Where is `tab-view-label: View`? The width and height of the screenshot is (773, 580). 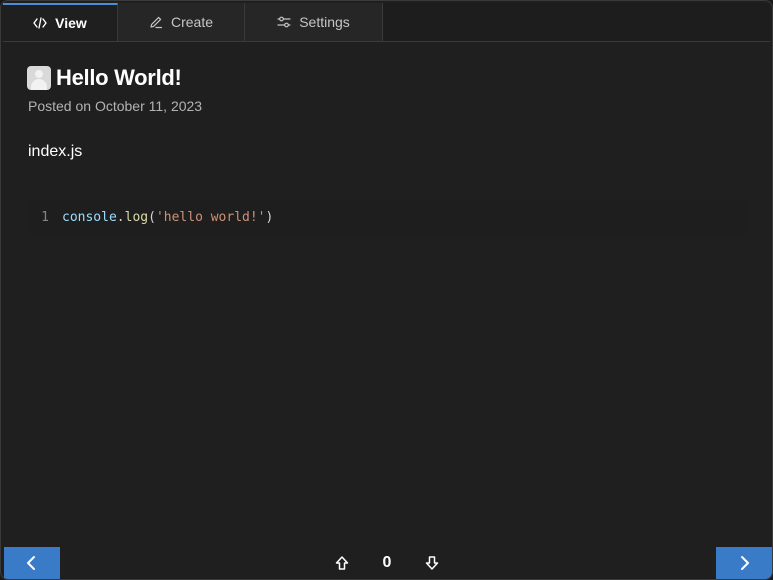
tab-view-label: View is located at coordinates (71, 23).